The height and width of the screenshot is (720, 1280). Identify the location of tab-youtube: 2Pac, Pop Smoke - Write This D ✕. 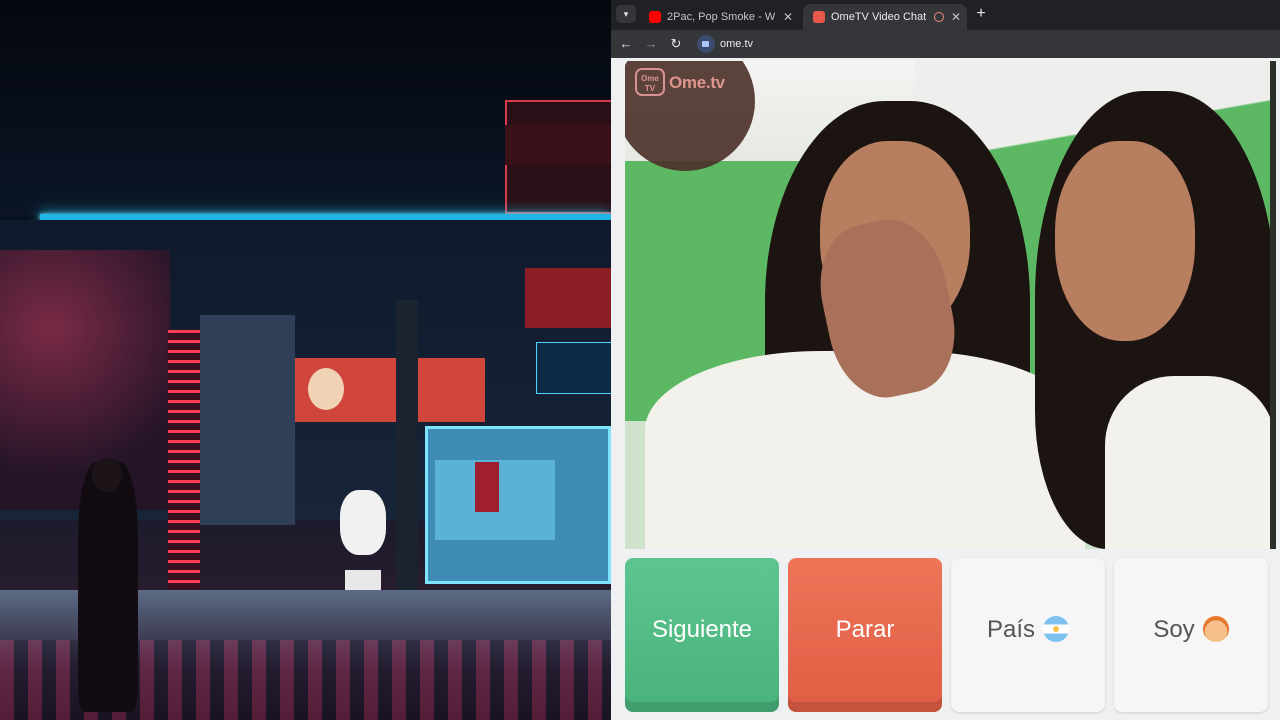
(719, 17).